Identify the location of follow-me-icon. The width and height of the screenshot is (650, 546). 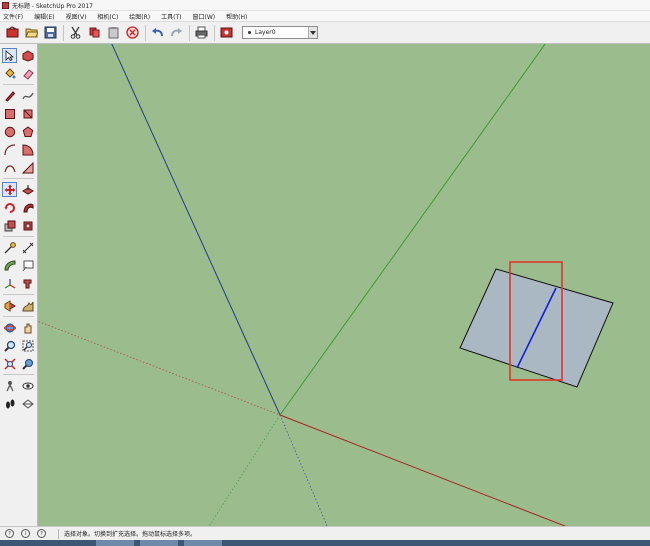
(27, 207).